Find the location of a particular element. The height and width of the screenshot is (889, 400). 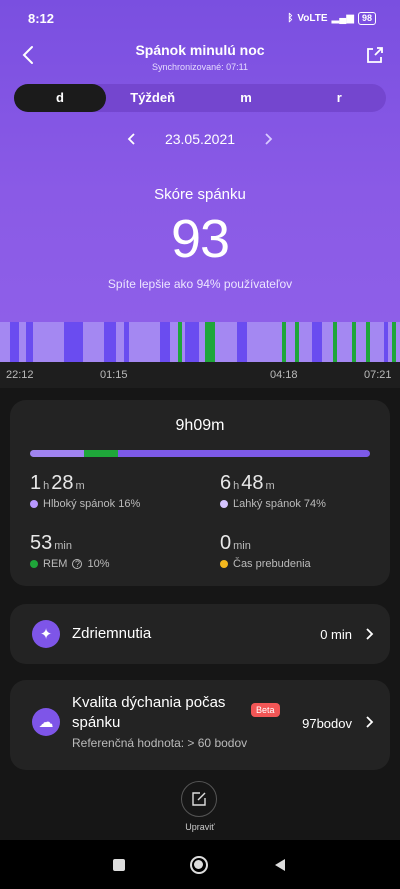

deep-dot-icon is located at coordinates (34, 504).